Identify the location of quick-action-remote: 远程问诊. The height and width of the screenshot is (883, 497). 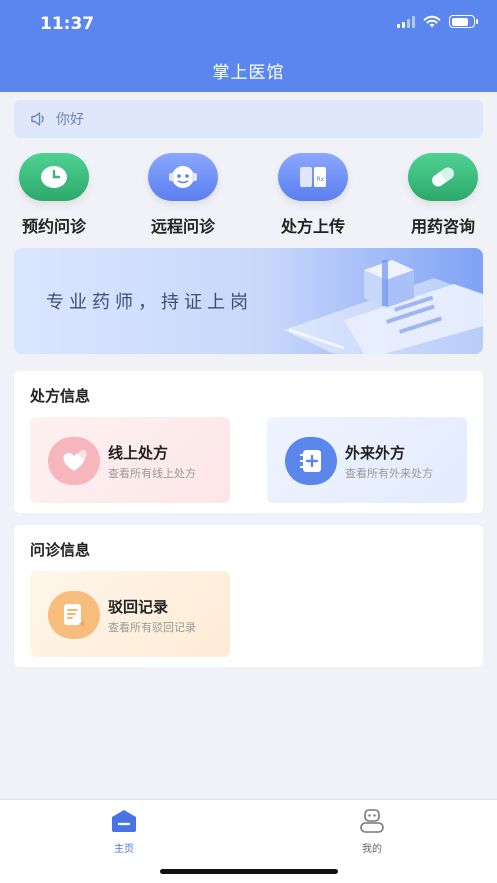
(183, 193).